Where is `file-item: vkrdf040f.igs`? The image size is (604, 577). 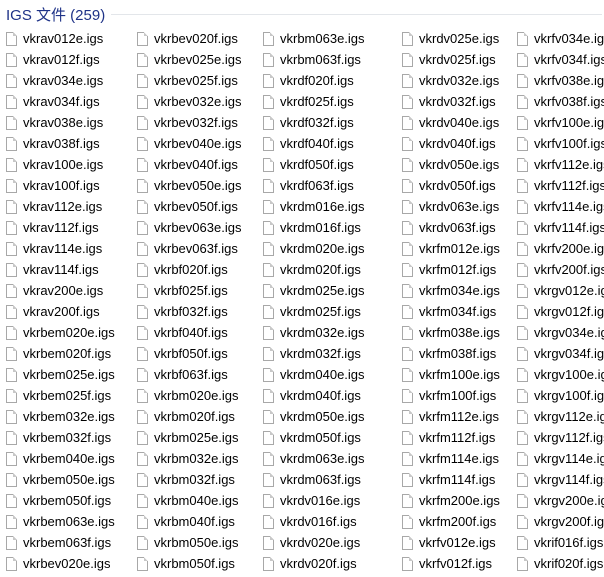
file-item: vkrdf040f.igs is located at coordinates (326, 143).